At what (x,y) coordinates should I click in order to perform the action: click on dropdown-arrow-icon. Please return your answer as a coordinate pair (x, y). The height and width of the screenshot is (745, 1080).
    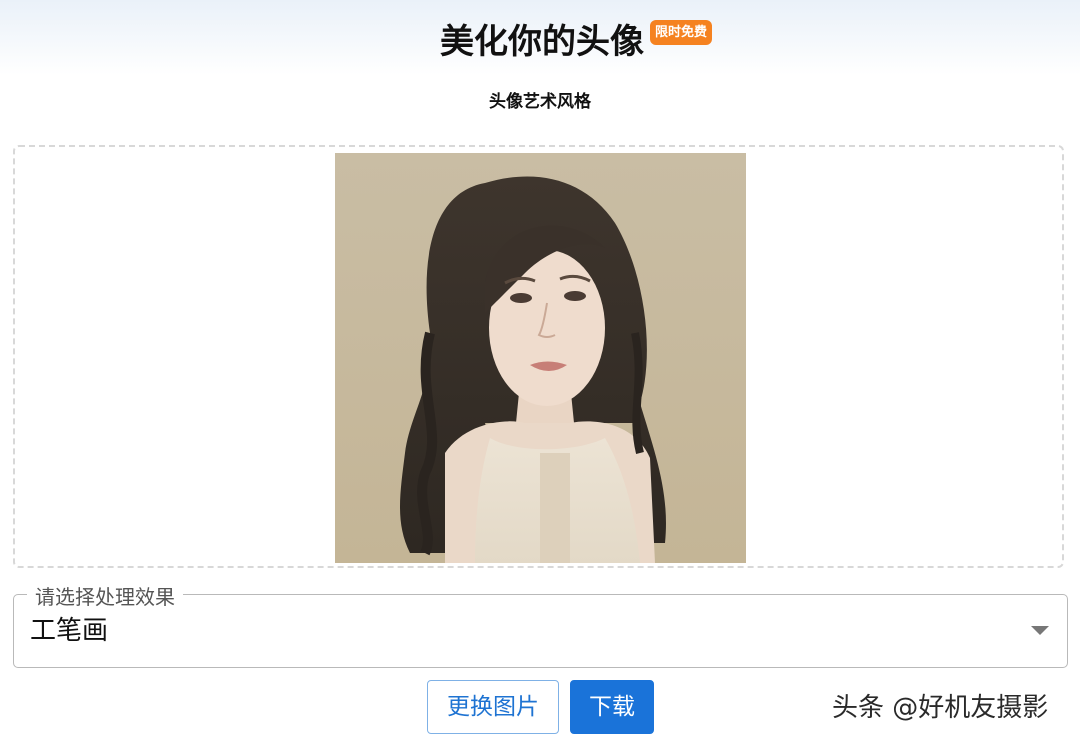
    Looking at the image, I should click on (1040, 630).